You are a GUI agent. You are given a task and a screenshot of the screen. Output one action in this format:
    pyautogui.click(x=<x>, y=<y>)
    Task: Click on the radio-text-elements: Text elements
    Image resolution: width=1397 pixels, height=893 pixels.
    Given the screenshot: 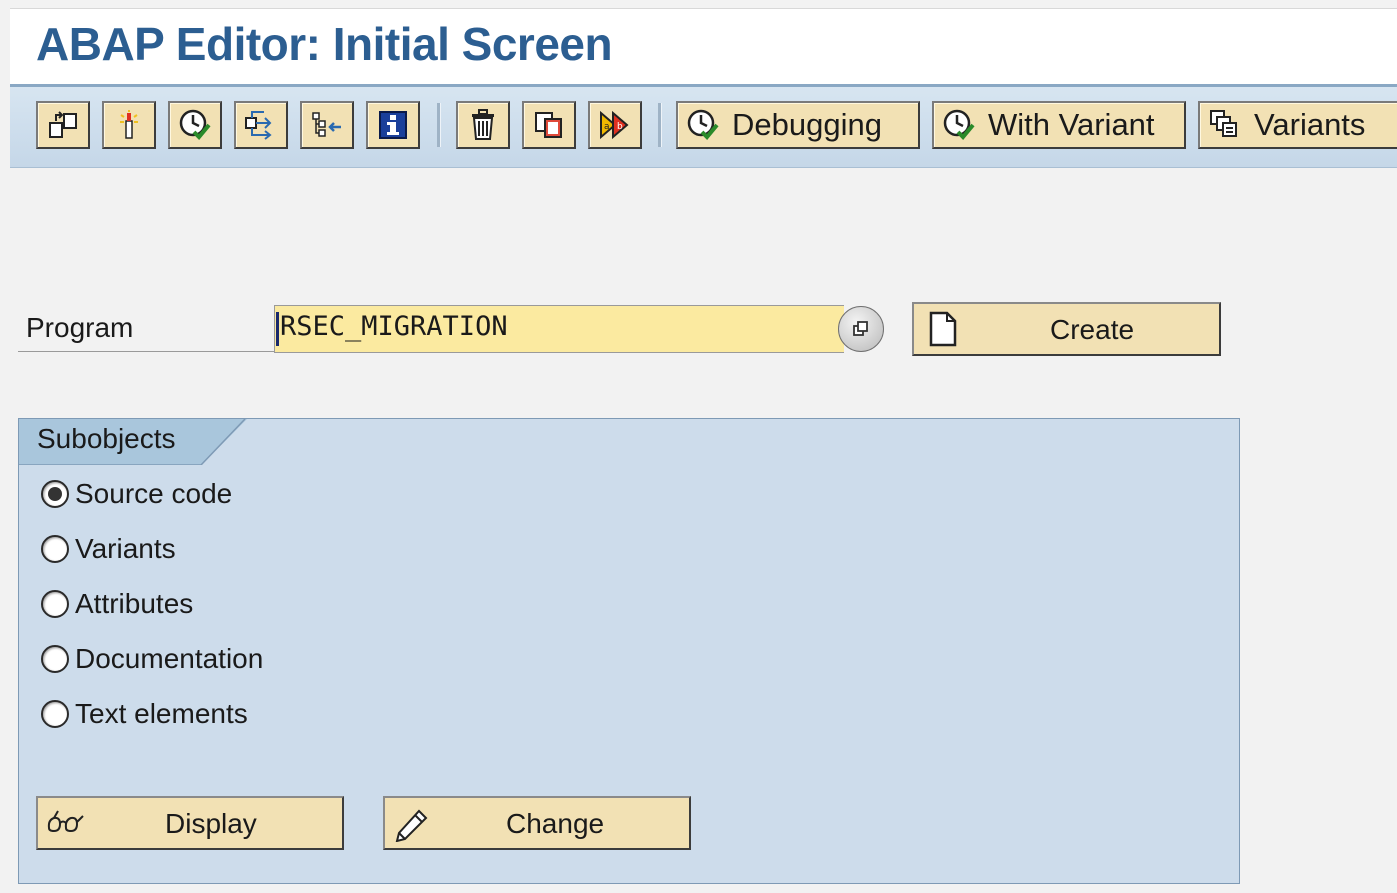 What is the action you would take?
    pyautogui.click(x=144, y=714)
    